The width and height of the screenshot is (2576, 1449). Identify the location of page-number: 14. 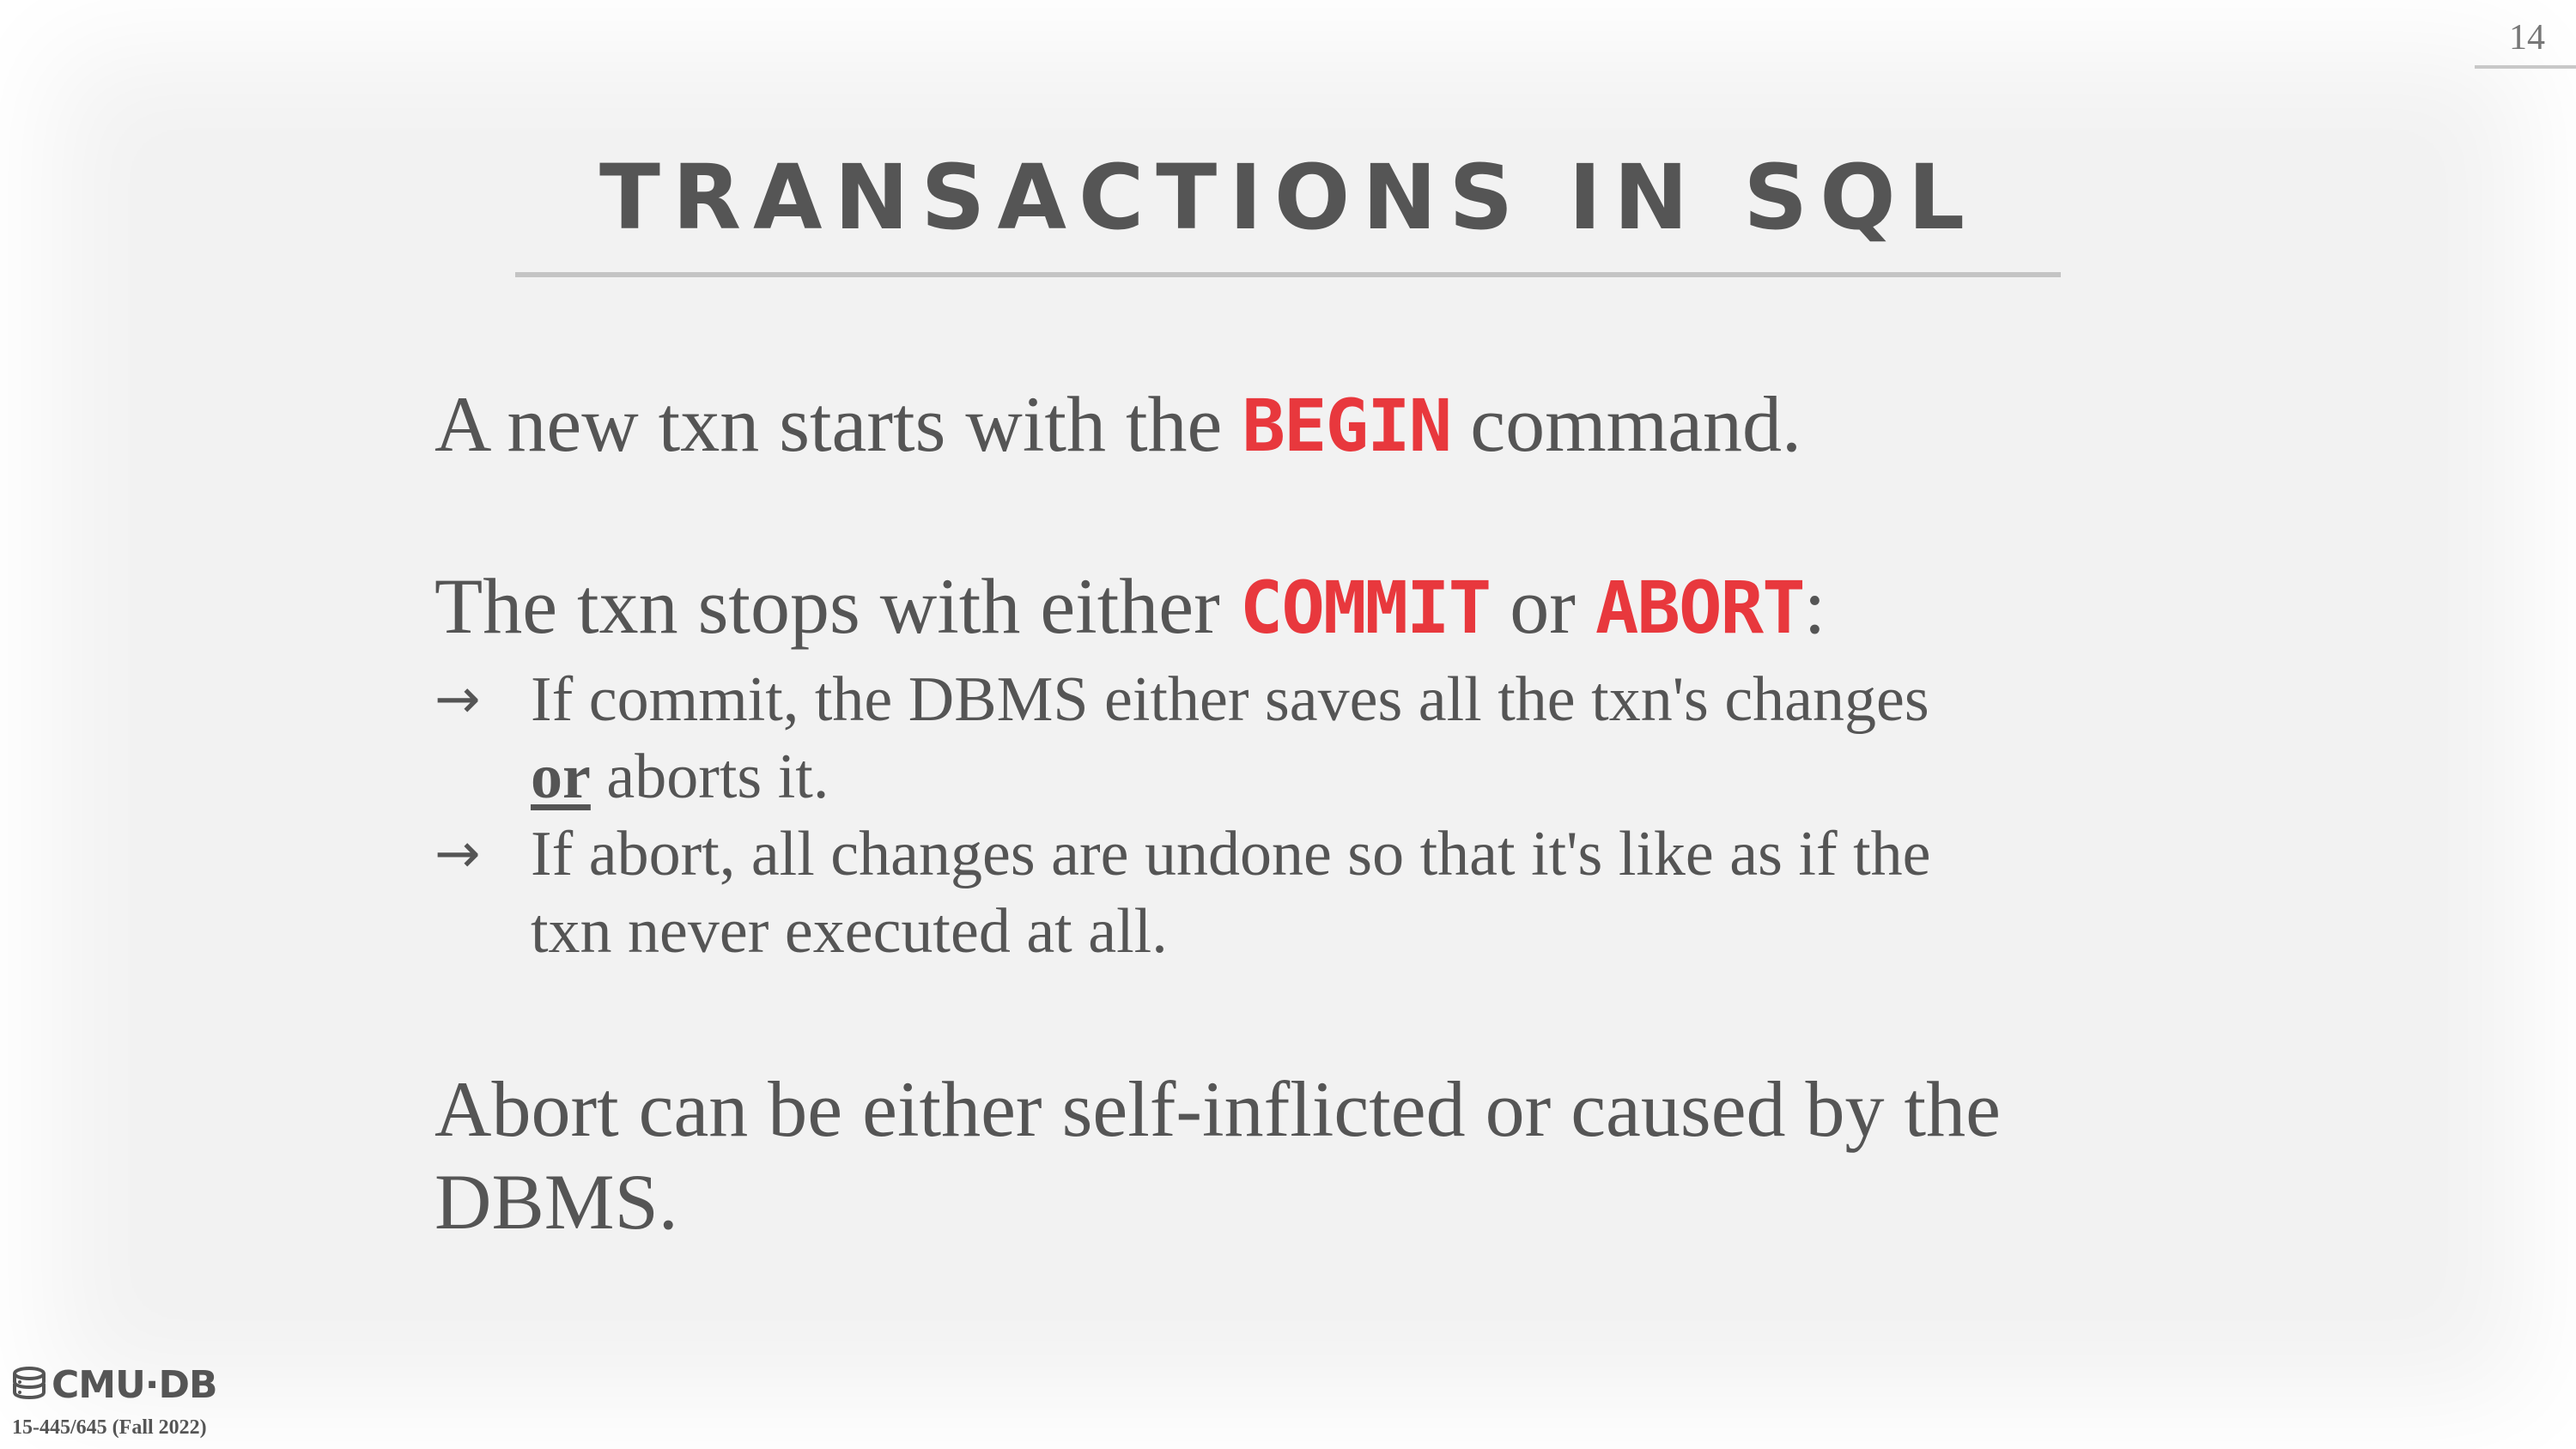
(2527, 38).